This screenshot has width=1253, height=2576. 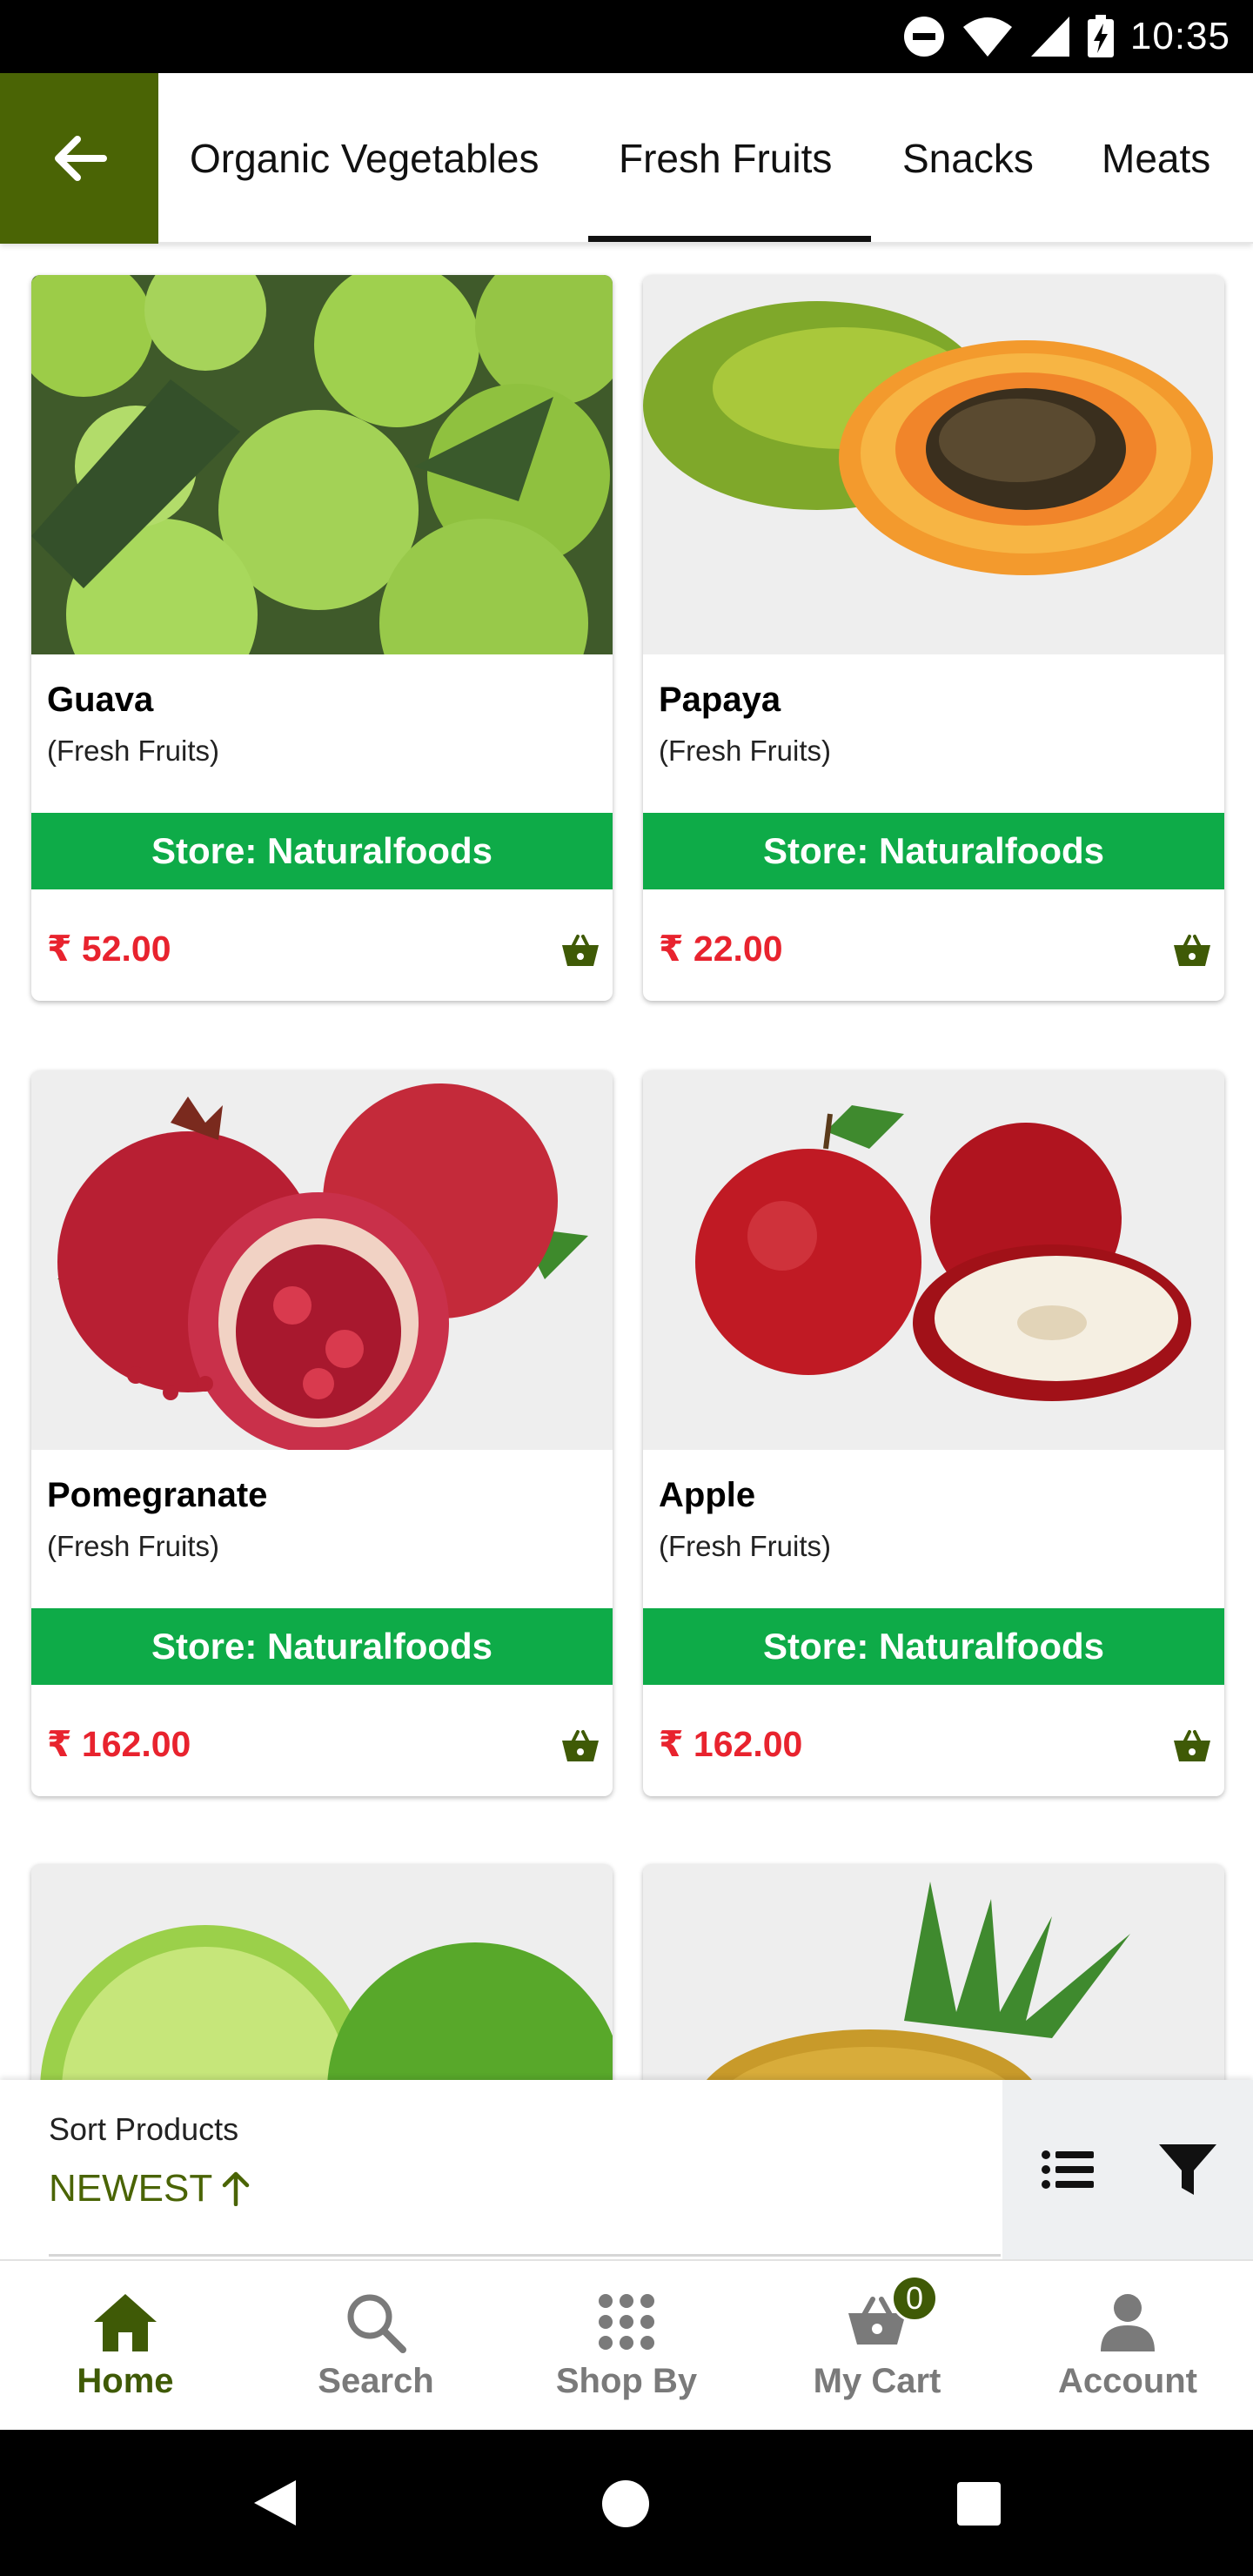 I want to click on cart-count-badge: 0, so click(x=914, y=2298).